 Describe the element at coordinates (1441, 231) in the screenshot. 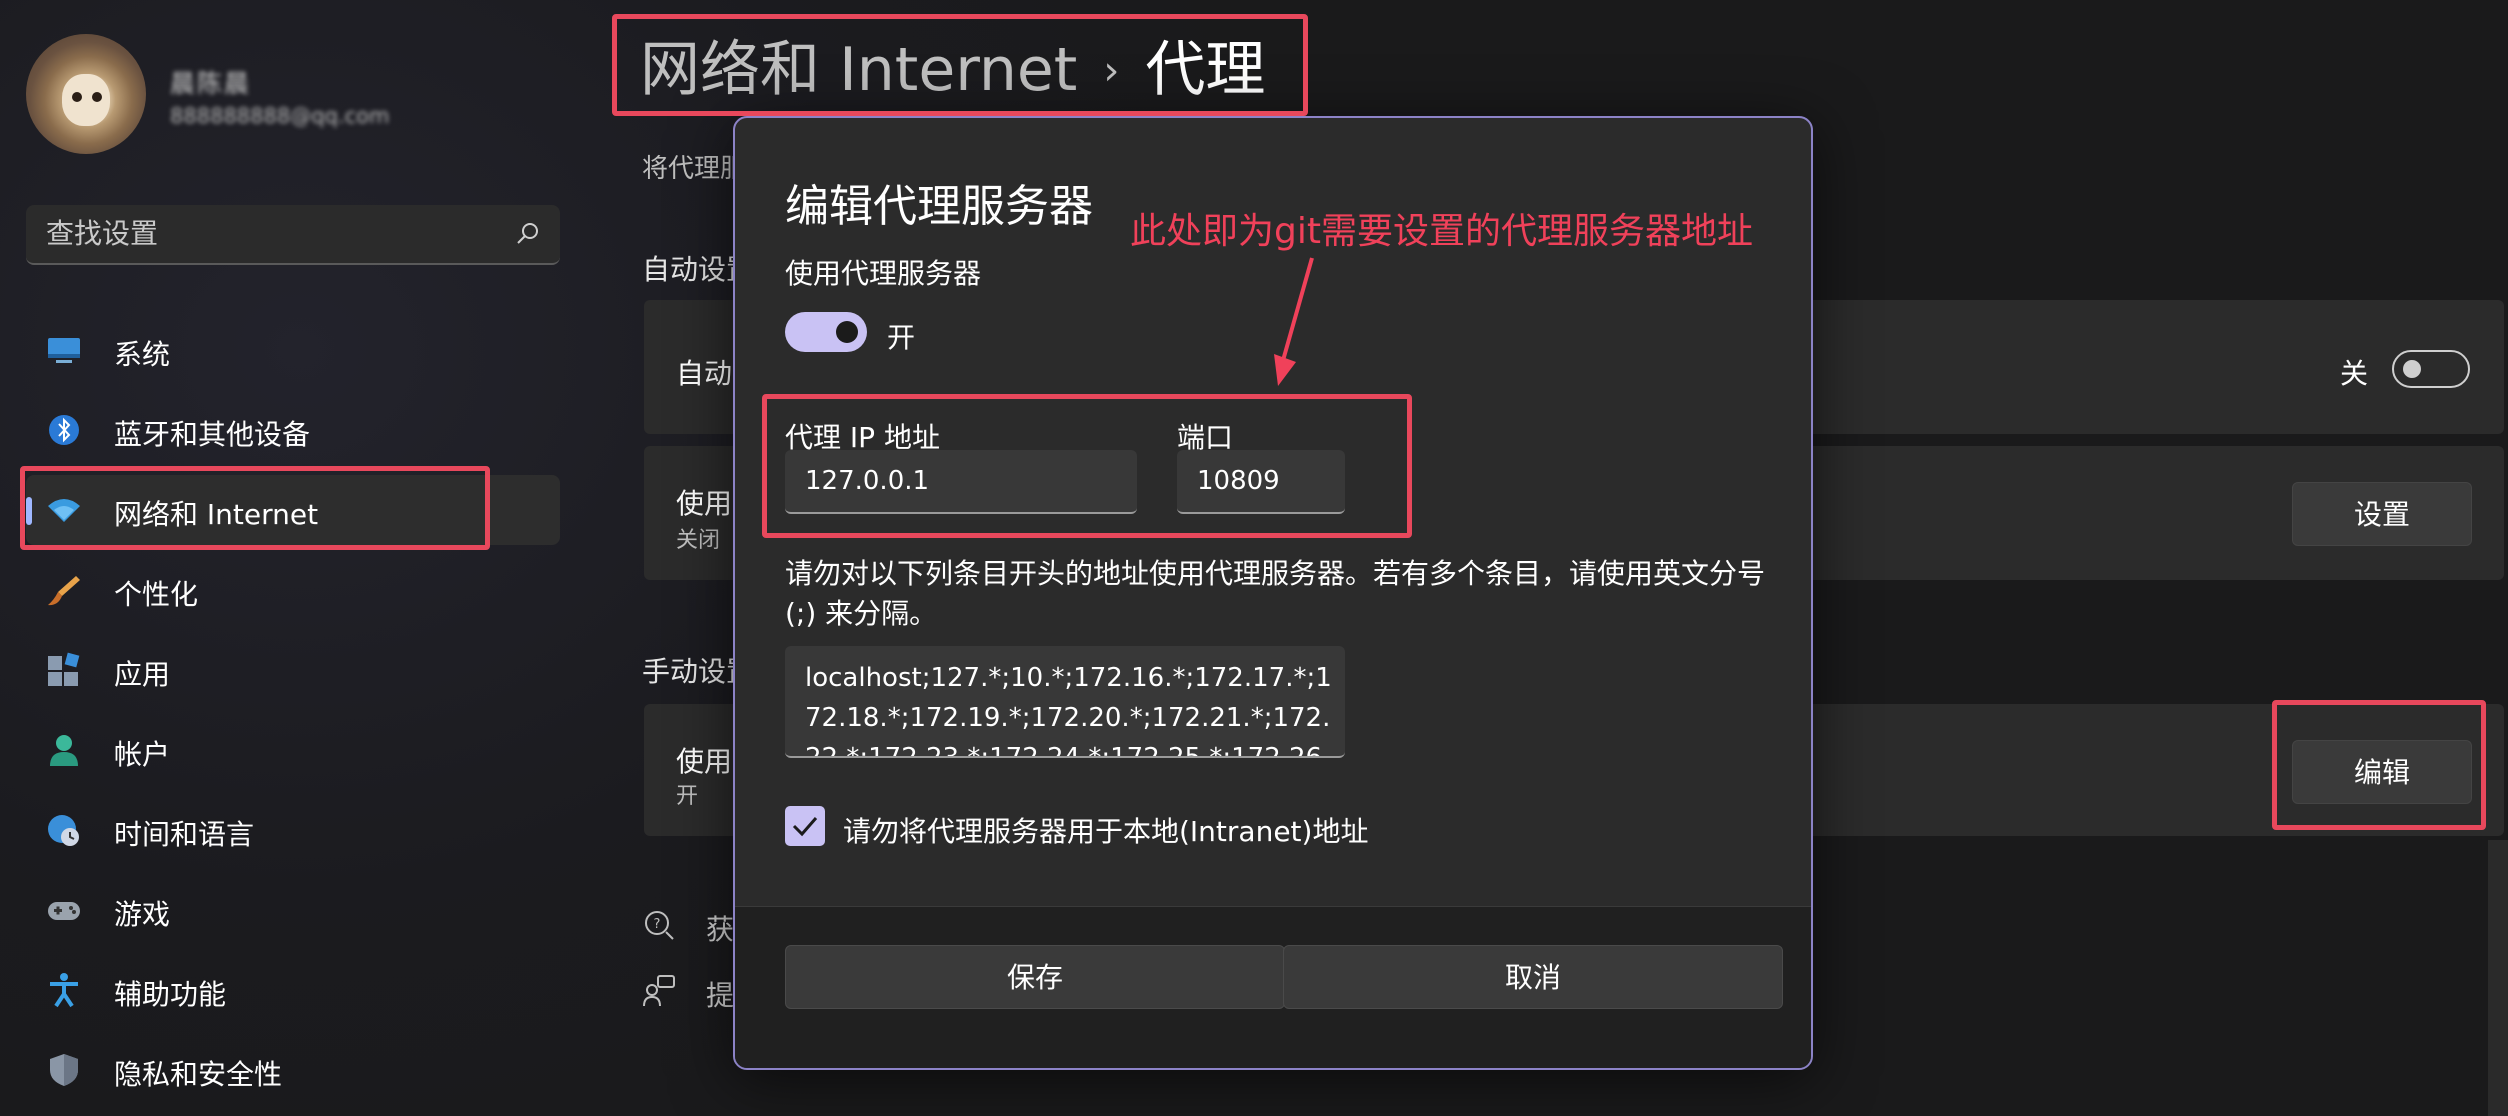

I see `annotation-text: 此处即为git需要设置的代理服务器地址` at that location.